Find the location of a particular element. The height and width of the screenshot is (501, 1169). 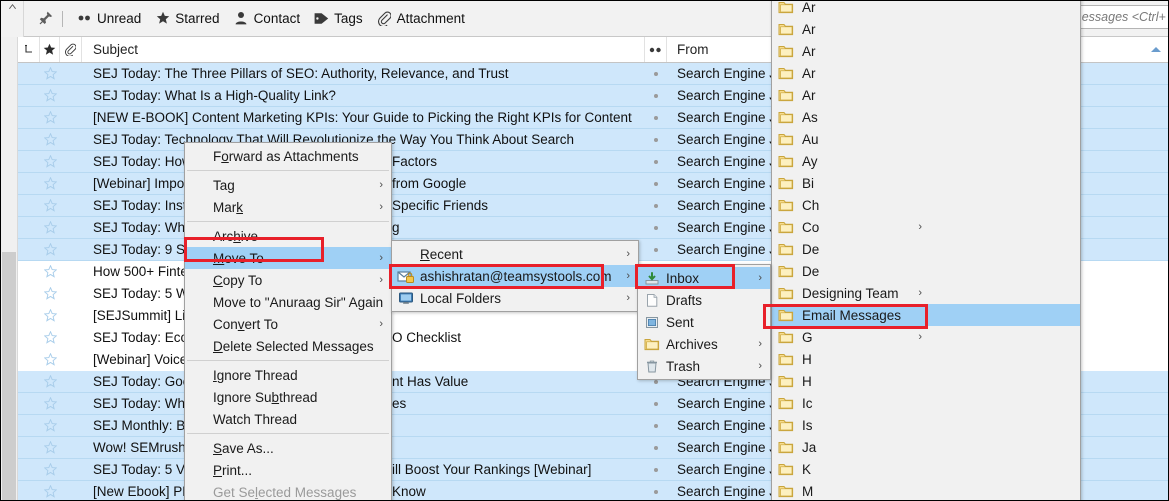

filter-contact-button: Contact is located at coordinates (268, 19).